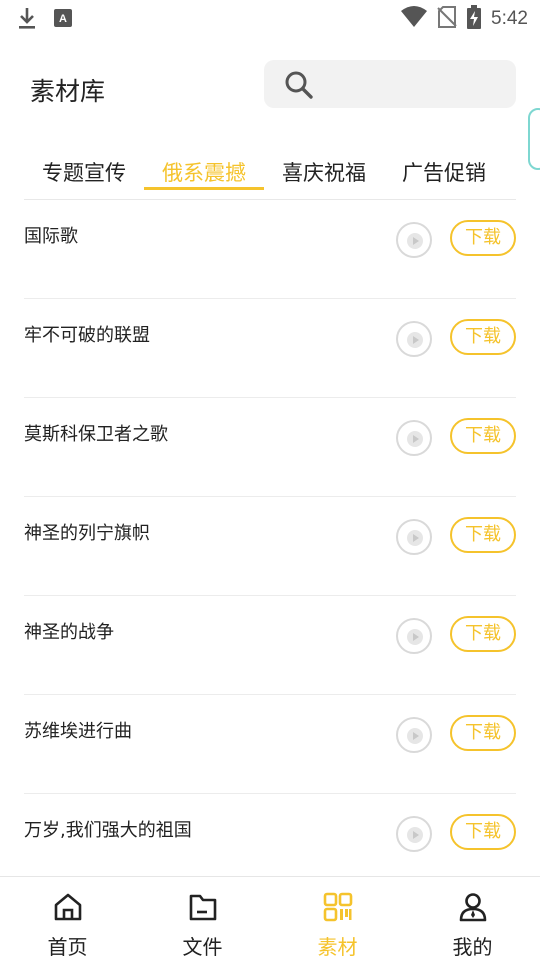 The width and height of the screenshot is (540, 960). Describe the element at coordinates (337, 907) in the screenshot. I see `qr-code-icon` at that location.